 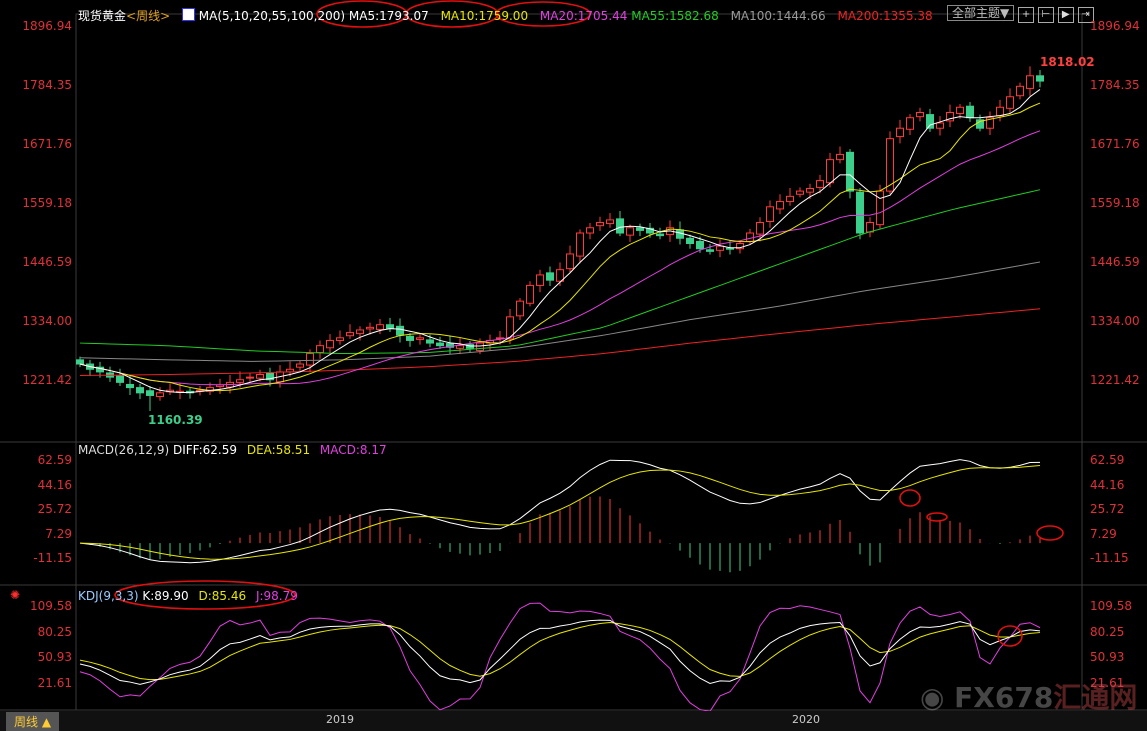 What do you see at coordinates (54, 509) in the screenshot?
I see `macd-axis-tick: 25.72` at bounding box center [54, 509].